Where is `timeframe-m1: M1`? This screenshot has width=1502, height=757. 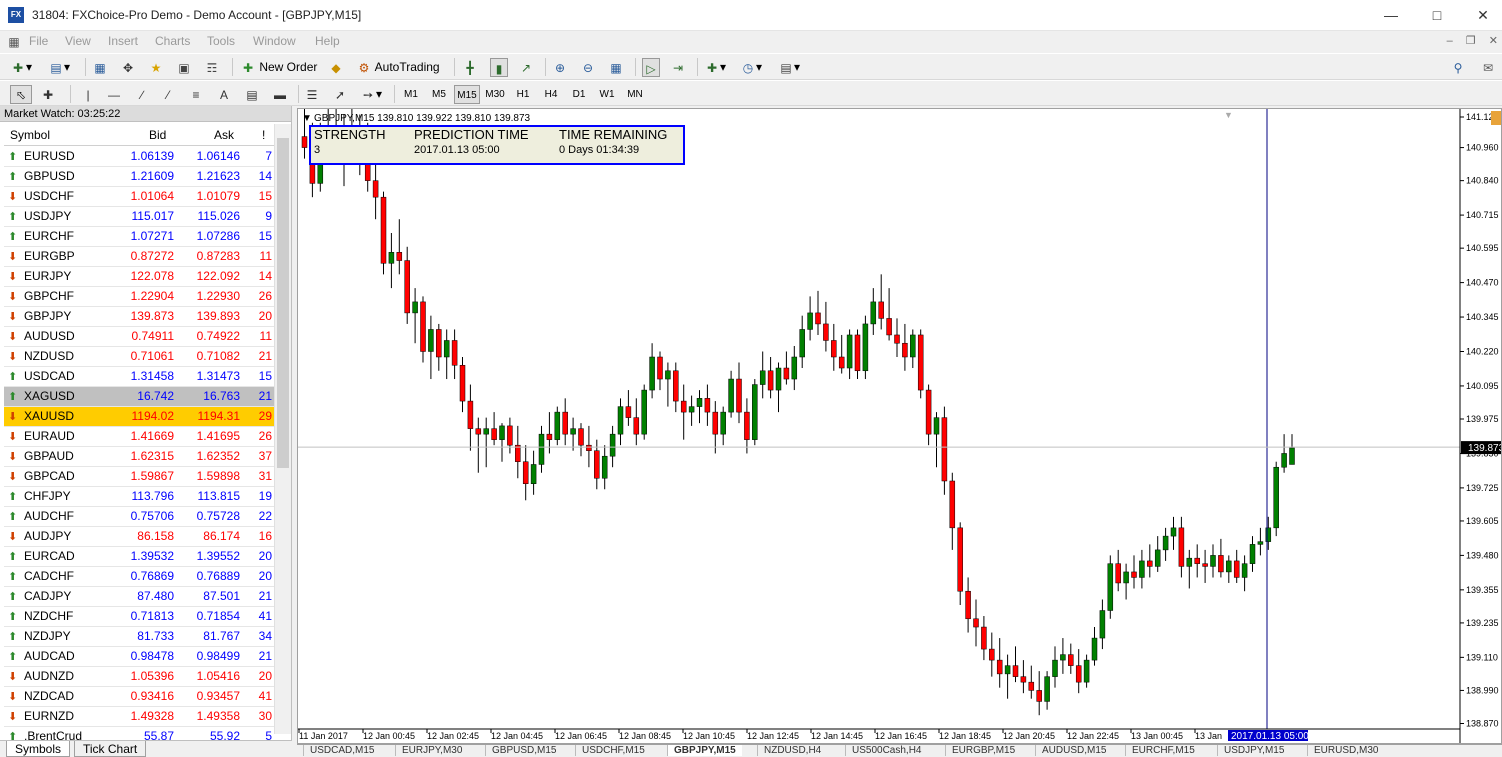
timeframe-m1: M1 is located at coordinates (411, 94).